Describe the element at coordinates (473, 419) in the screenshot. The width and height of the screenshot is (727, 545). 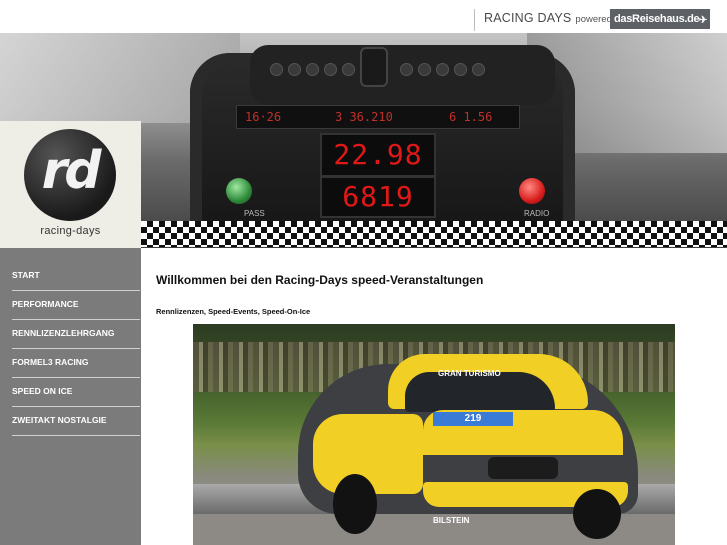
I see `car-race-number: 219` at that location.